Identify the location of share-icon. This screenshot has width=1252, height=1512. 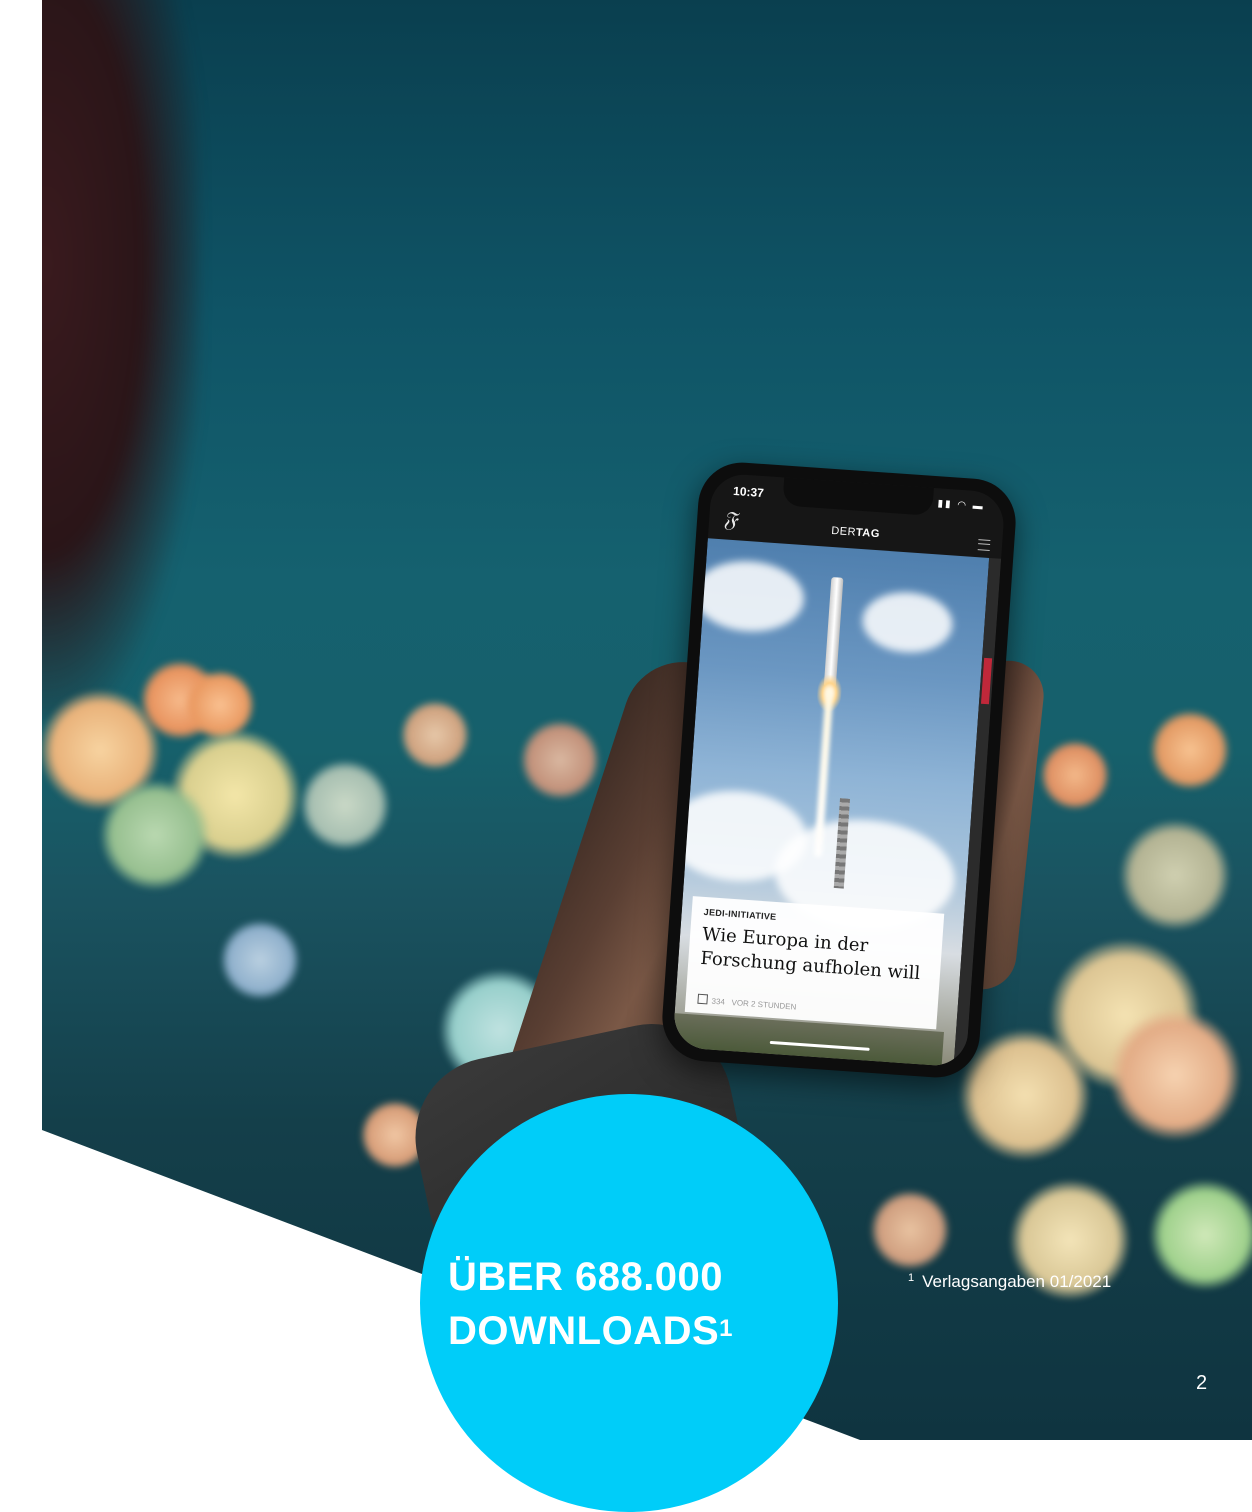
(703, 999).